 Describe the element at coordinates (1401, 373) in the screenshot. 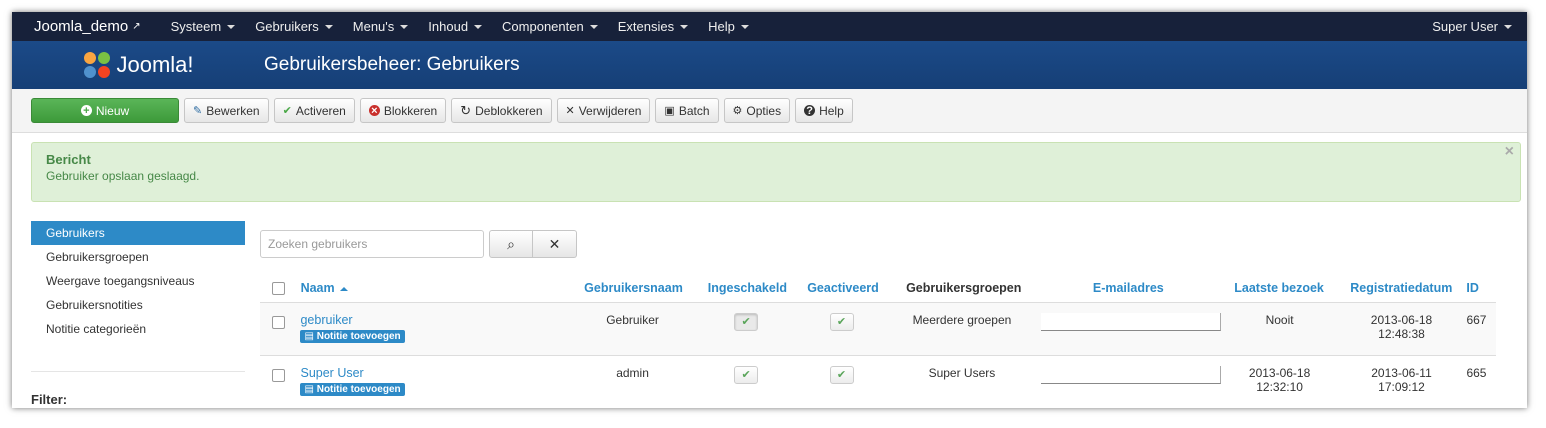

I see `registered-date: 2013-06-11` at that location.